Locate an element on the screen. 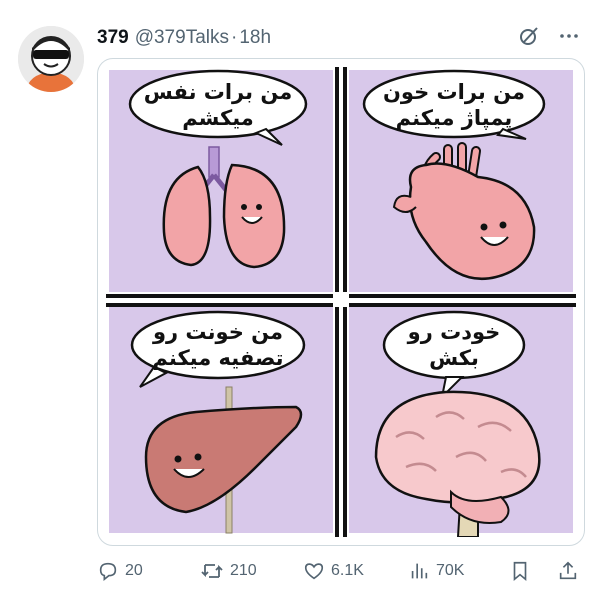  reply-icon is located at coordinates (108, 571).